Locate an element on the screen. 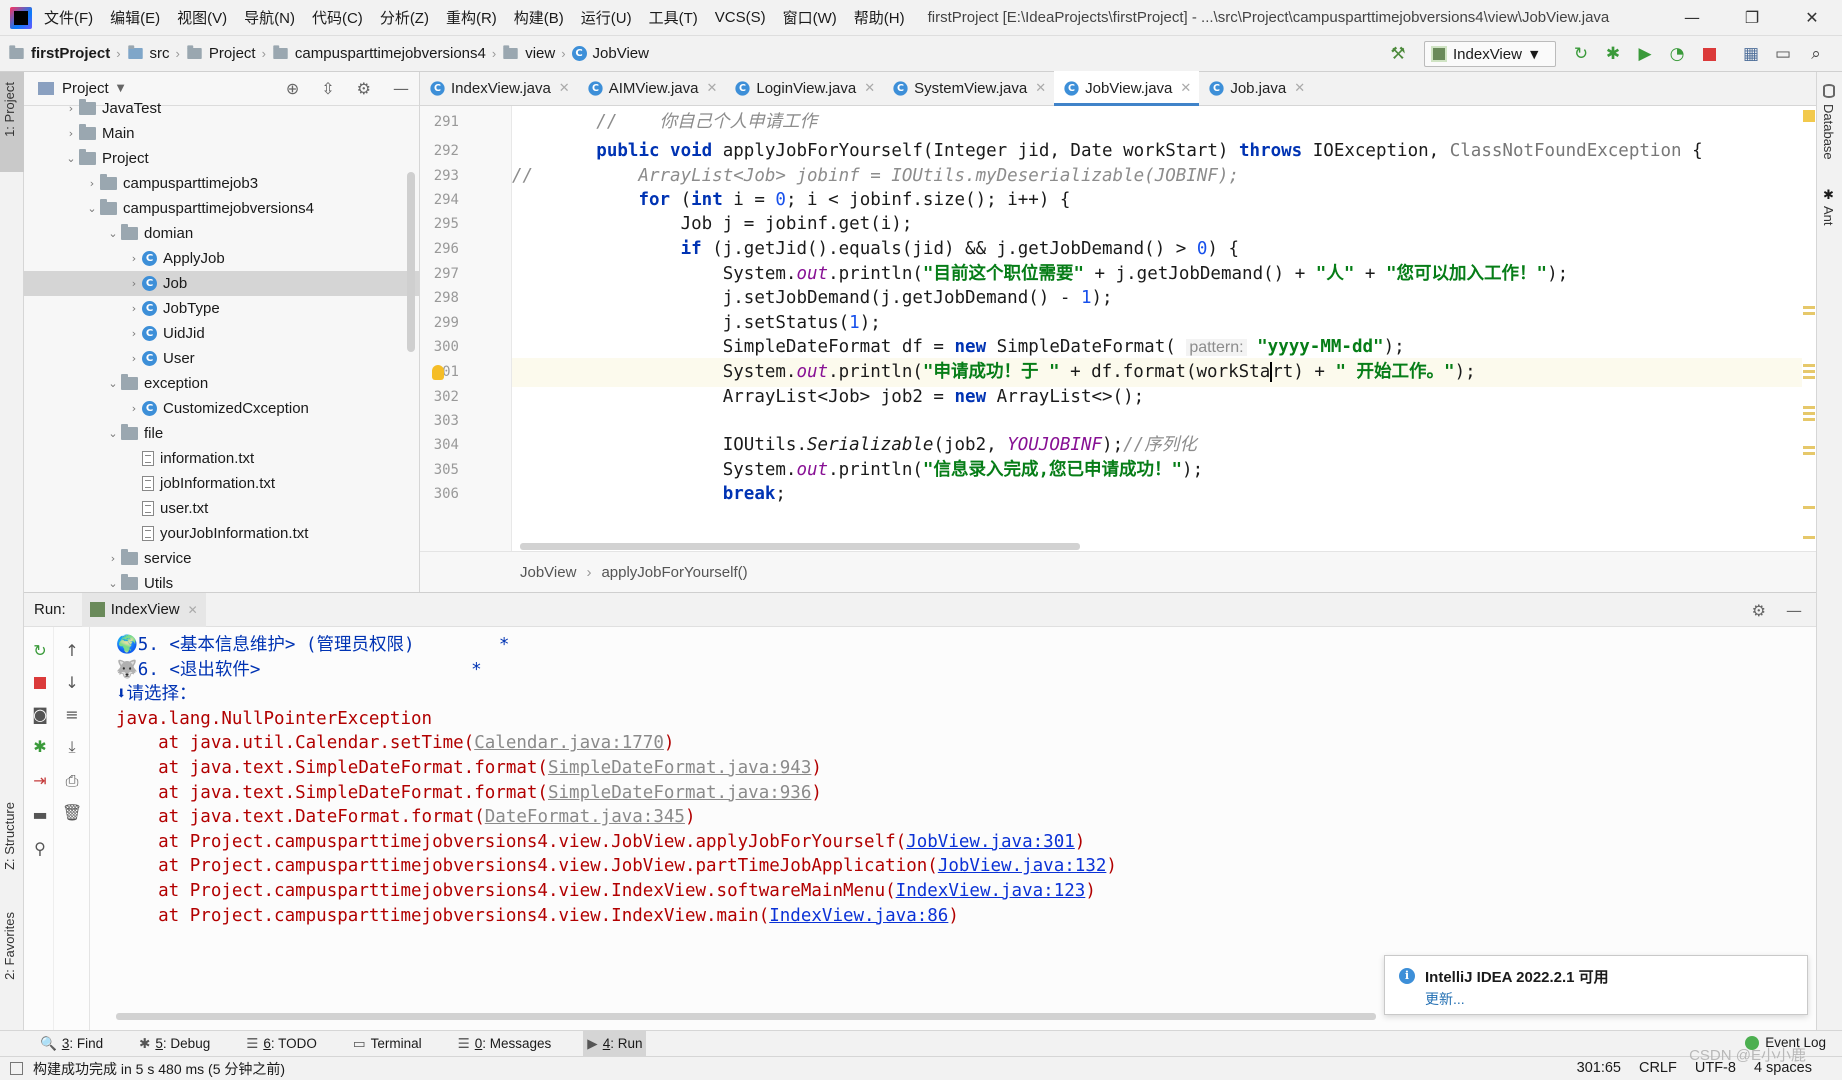  tree-node: › campusparttimejob3 is located at coordinates (221, 183).